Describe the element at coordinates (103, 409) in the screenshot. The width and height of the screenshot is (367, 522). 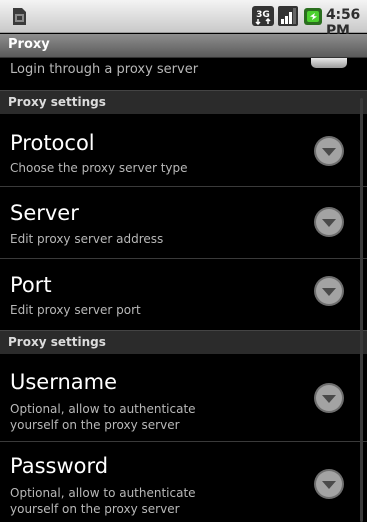
I see `username-summary-line1: Optional, allow to authenticate` at that location.